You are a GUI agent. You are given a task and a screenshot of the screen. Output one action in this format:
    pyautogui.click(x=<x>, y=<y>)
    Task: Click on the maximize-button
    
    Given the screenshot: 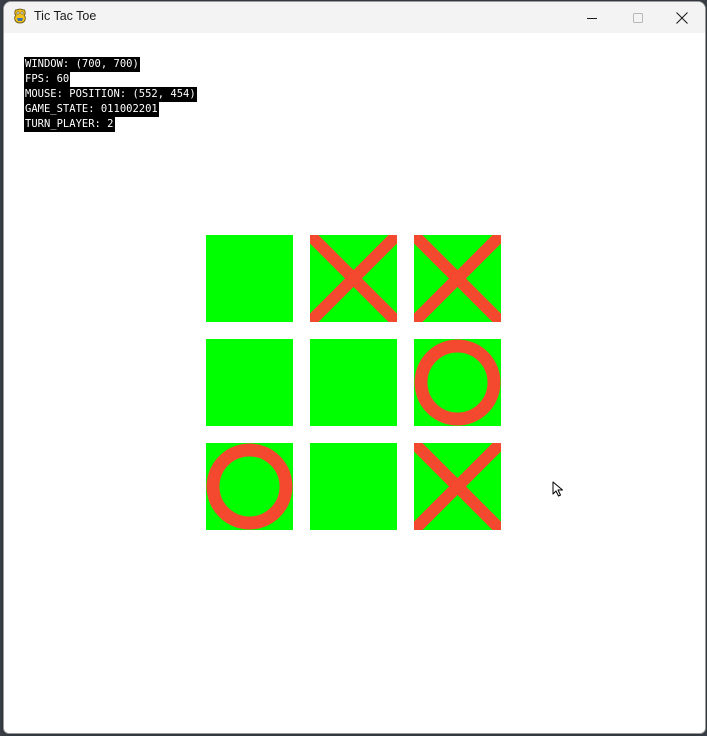 What is the action you would take?
    pyautogui.click(x=638, y=17)
    